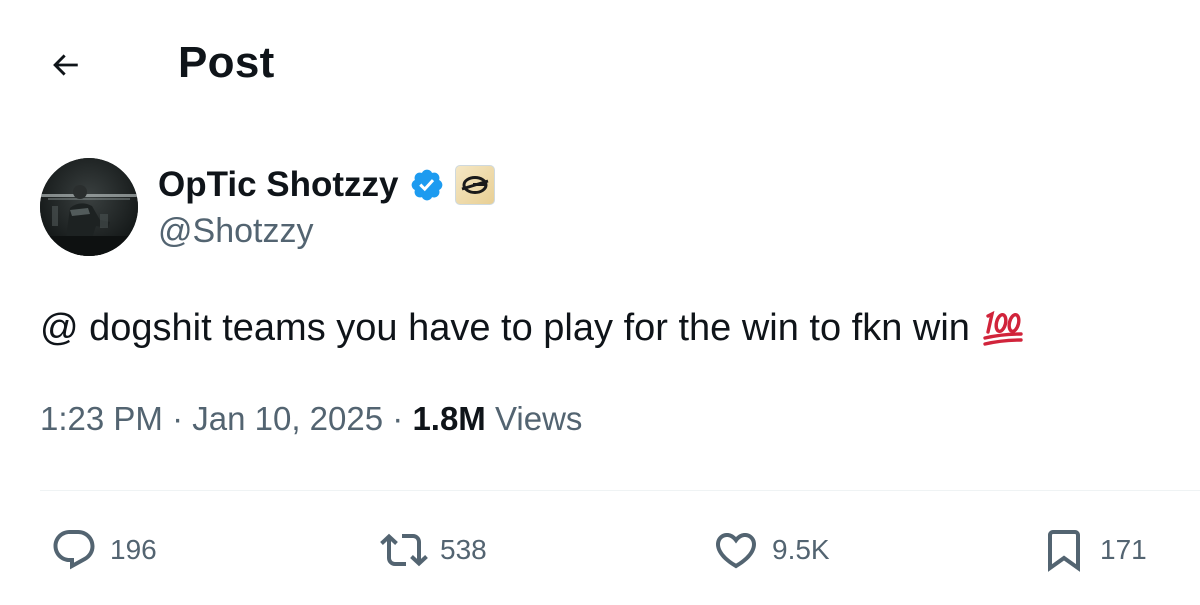  Describe the element at coordinates (404, 550) in the screenshot. I see `repost-icon` at that location.